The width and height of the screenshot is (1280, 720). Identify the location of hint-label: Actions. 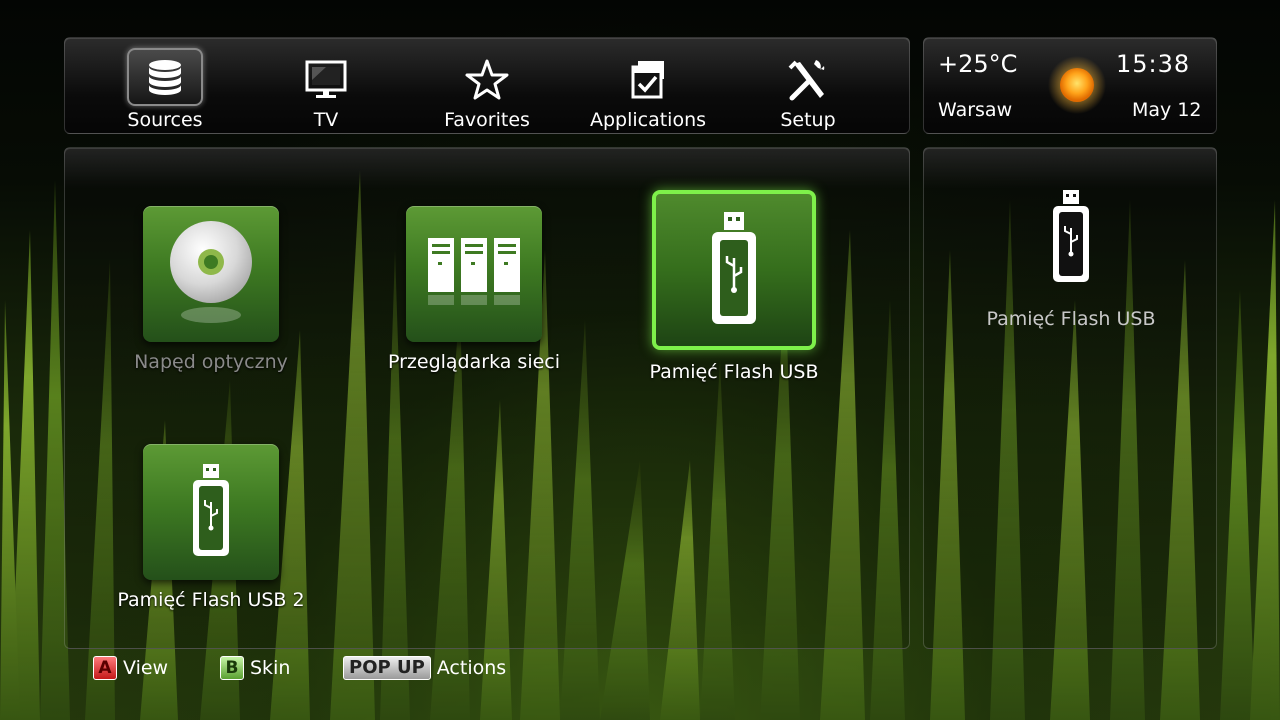
(471, 668).